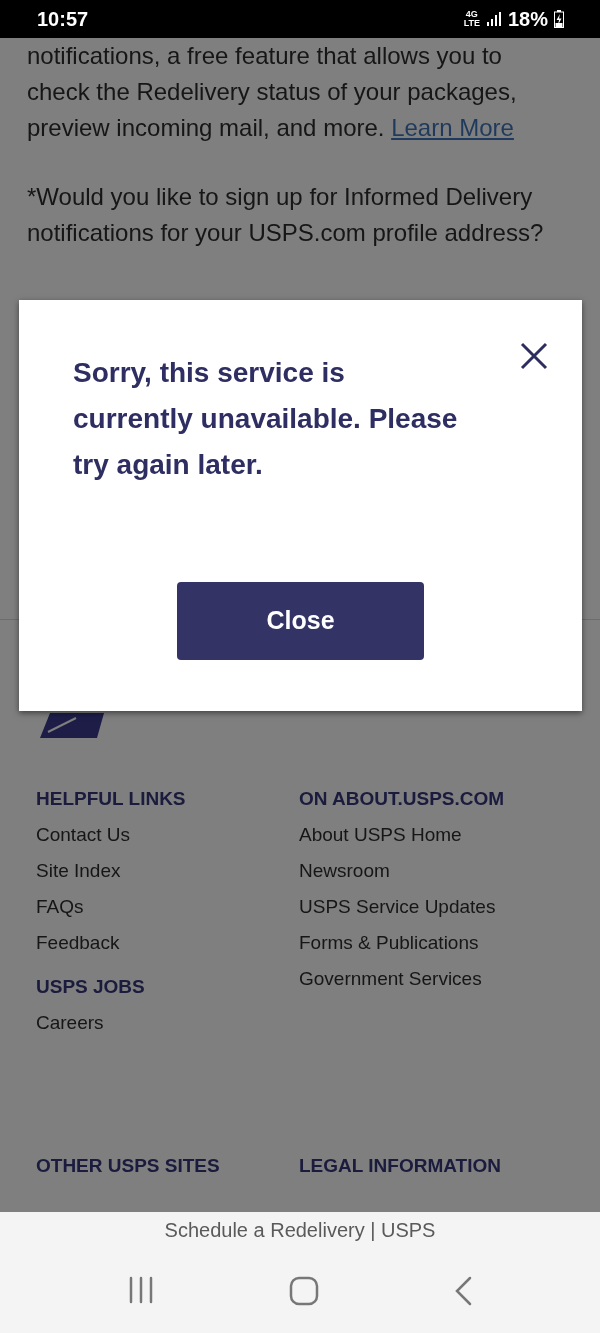  I want to click on footer-link: Contact Us, so click(83, 835).